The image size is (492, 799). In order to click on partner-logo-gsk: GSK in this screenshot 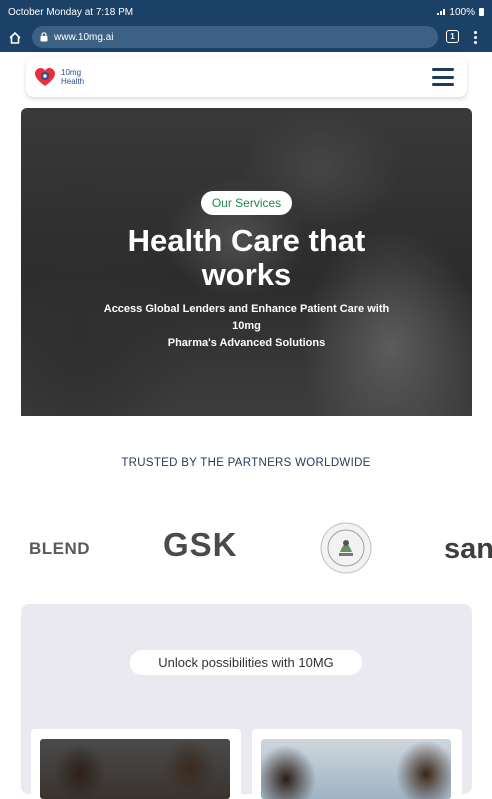, I will do `click(200, 544)`.